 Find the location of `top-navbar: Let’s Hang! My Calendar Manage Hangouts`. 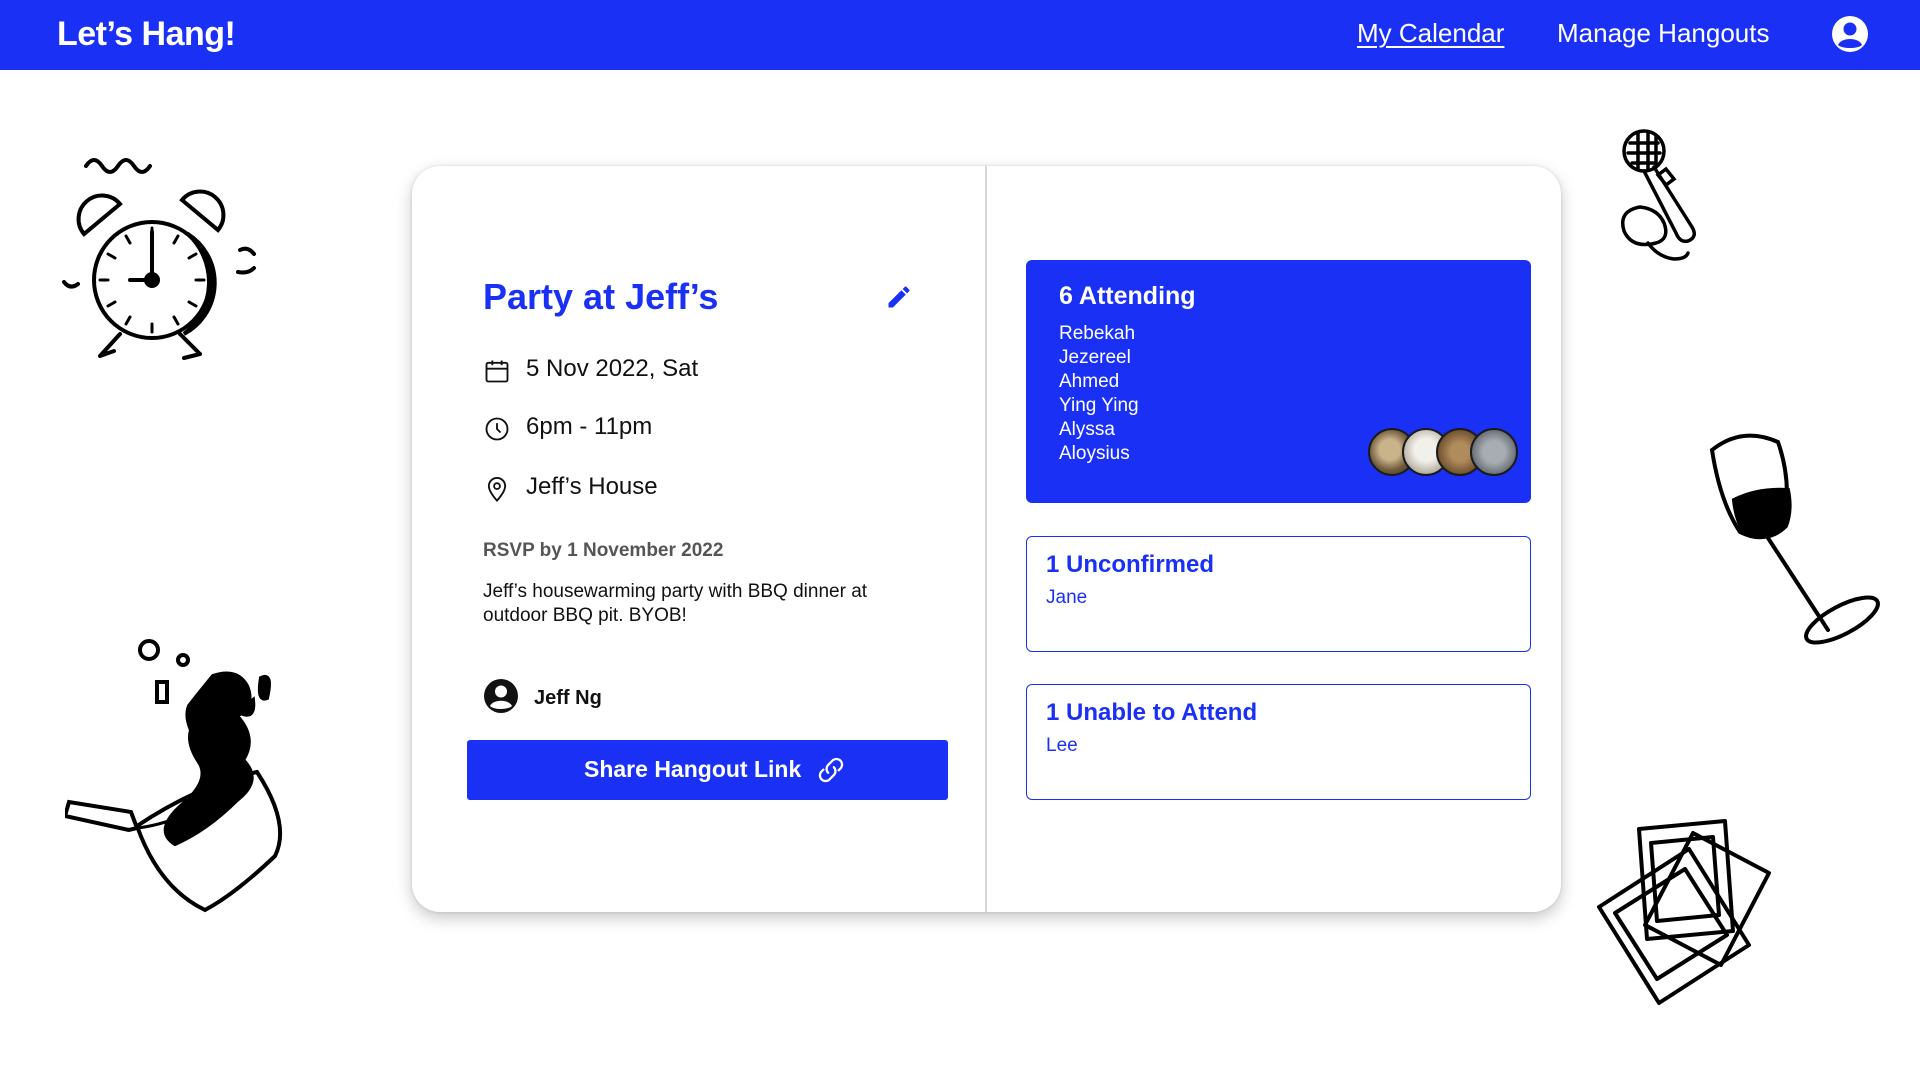

top-navbar: Let’s Hang! My Calendar Manage Hangouts is located at coordinates (960, 35).